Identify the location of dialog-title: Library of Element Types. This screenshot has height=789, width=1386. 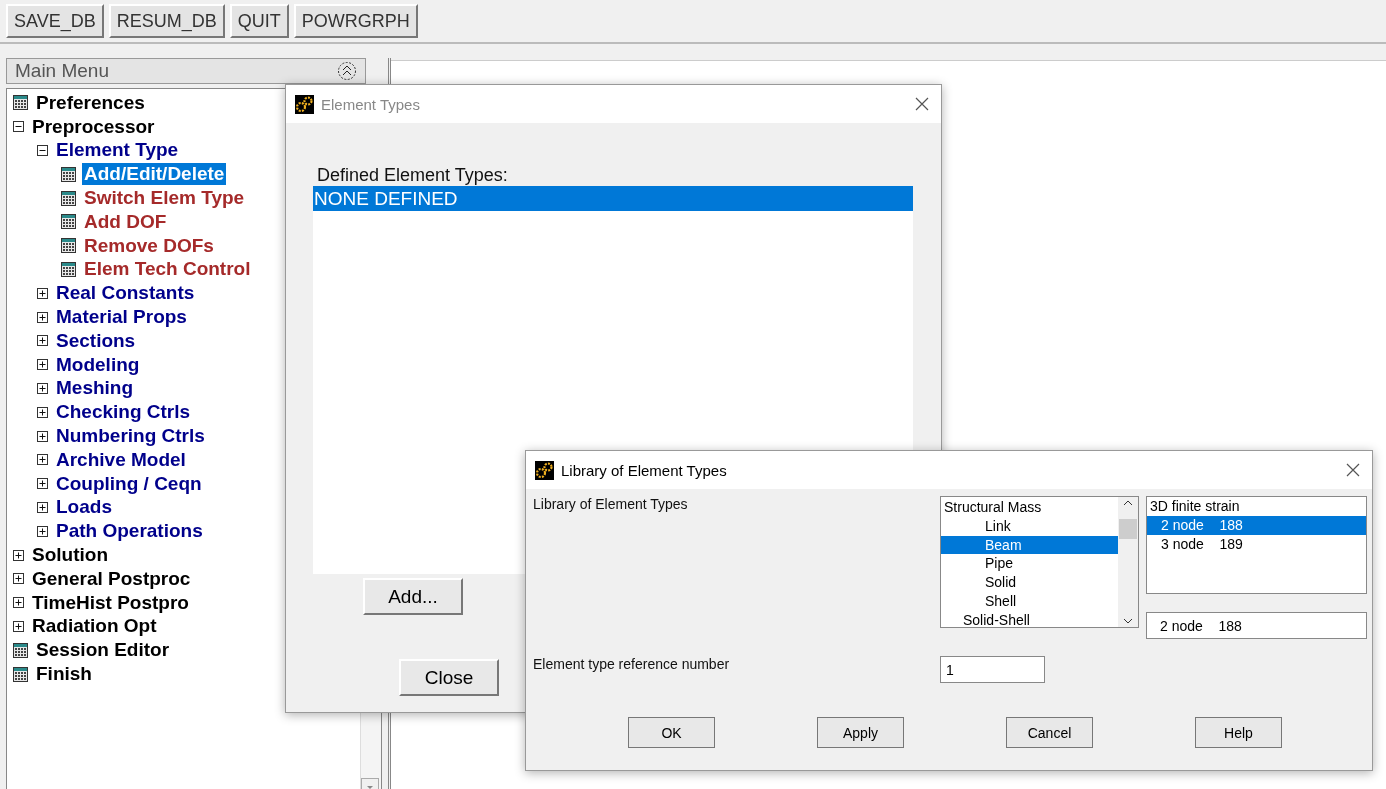
(644, 470).